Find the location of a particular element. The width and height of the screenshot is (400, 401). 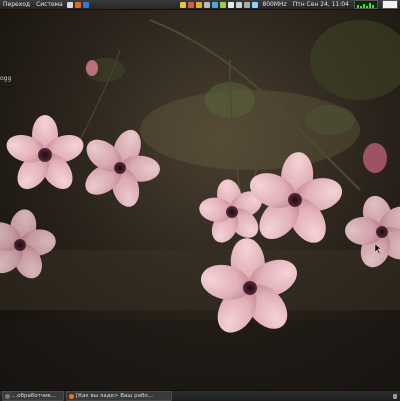

chat-icon is located at coordinates (215, 4).